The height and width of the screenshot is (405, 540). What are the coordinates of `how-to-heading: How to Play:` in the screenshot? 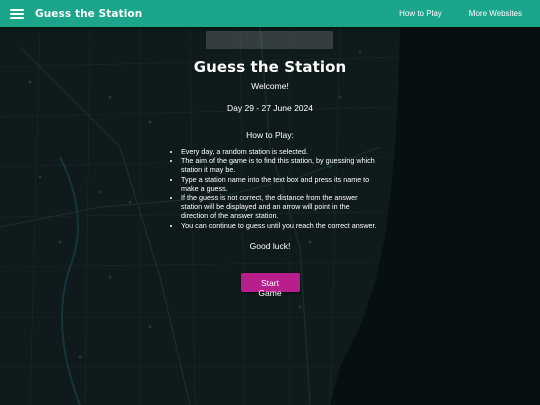 It's located at (270, 135).